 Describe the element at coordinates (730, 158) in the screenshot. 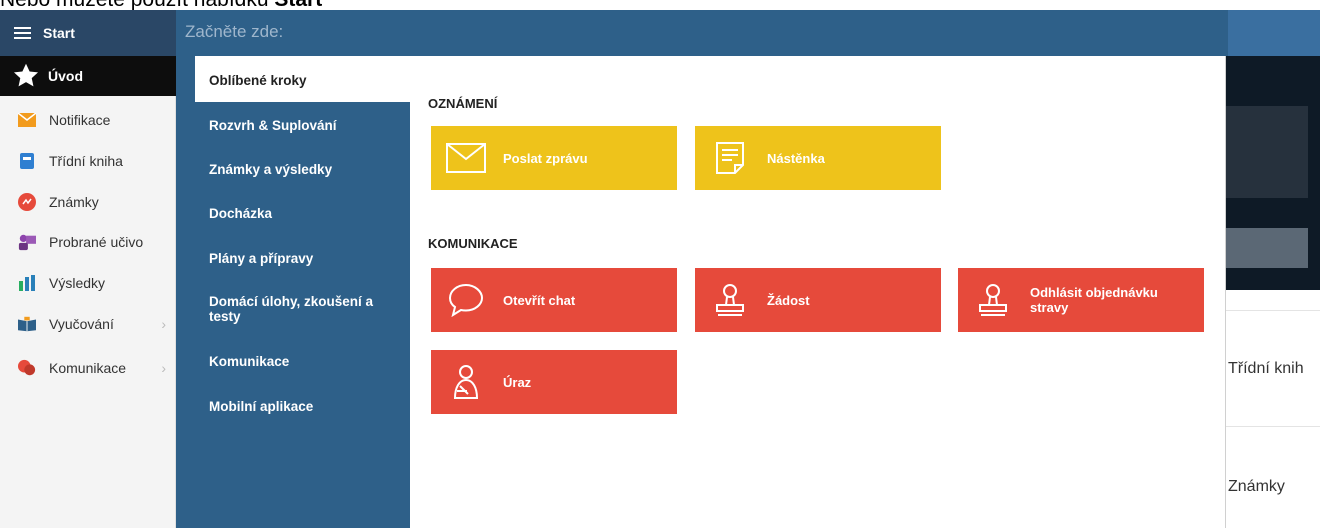

I see `notice-board-icon` at that location.